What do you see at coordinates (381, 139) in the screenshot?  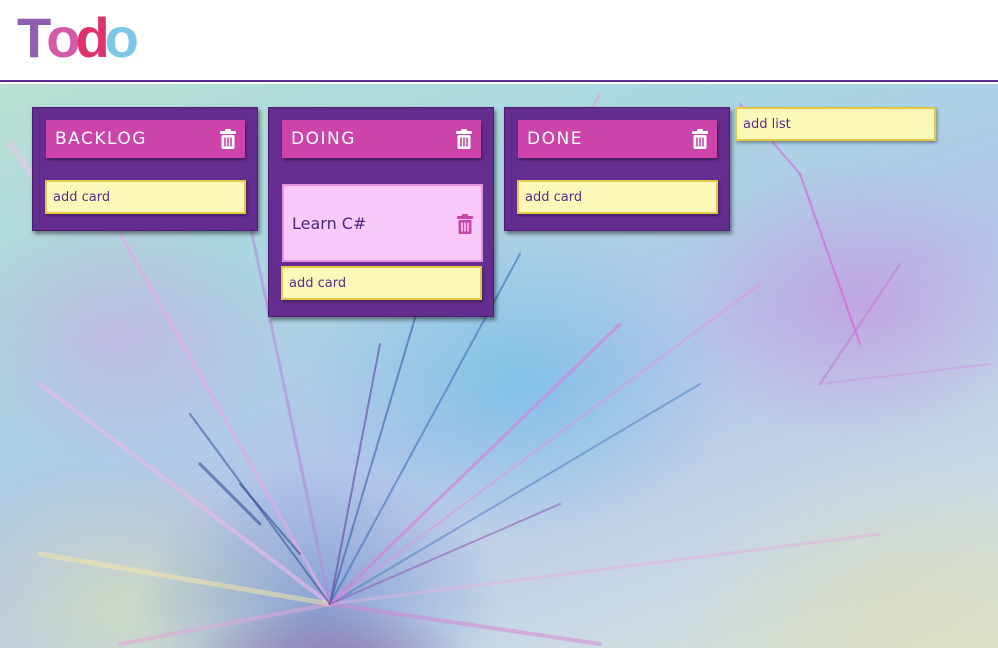 I see `list-header: DOING` at bounding box center [381, 139].